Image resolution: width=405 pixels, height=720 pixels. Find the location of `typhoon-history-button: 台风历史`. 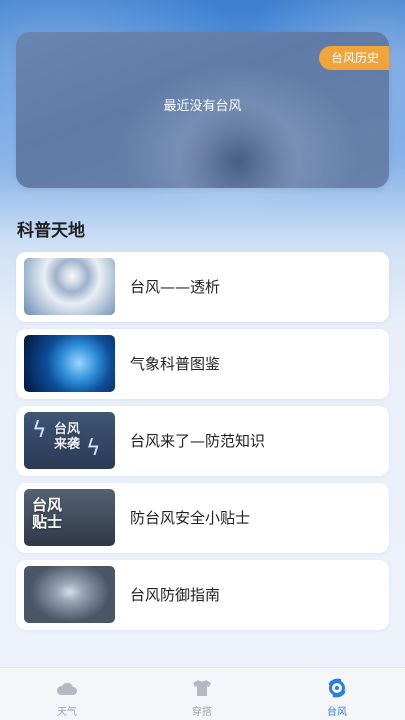

typhoon-history-button: 台风历史 is located at coordinates (353, 58).